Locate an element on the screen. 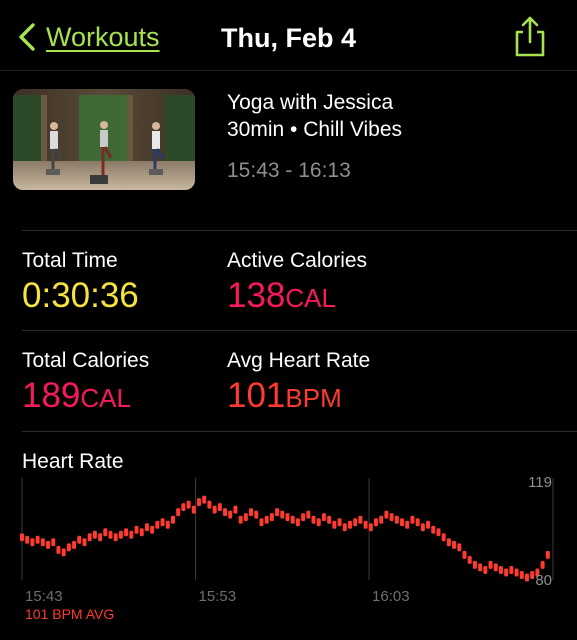  active-calories-label: Active Calories is located at coordinates (297, 260).